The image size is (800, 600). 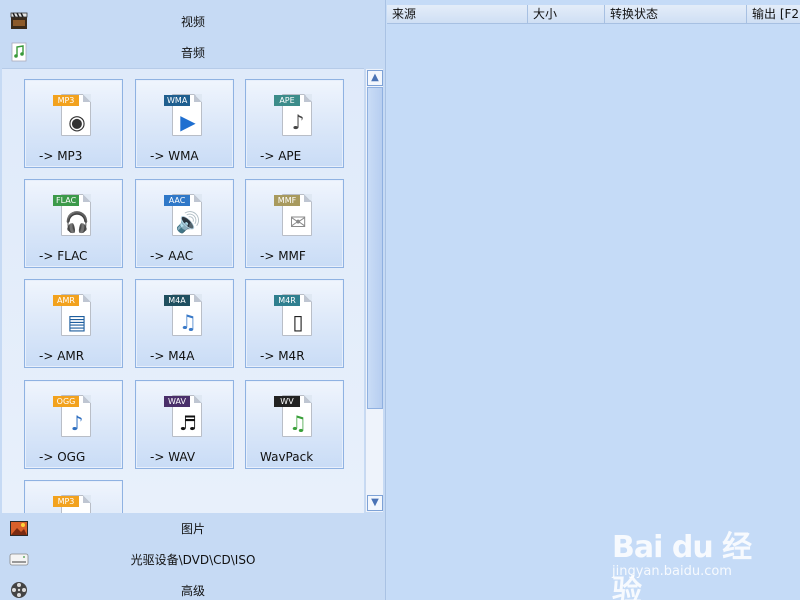 I want to click on headset-icon: 🎧, so click(x=77, y=222).